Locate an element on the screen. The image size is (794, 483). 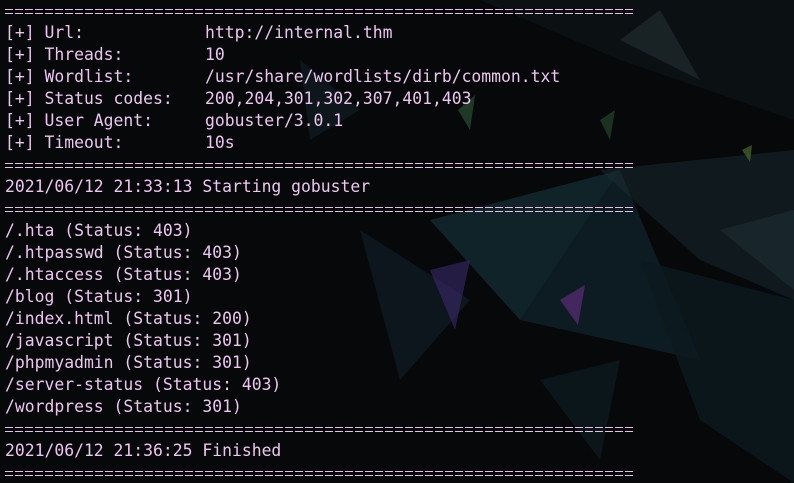
result-line: /blog (Status: 301) is located at coordinates (99, 296).